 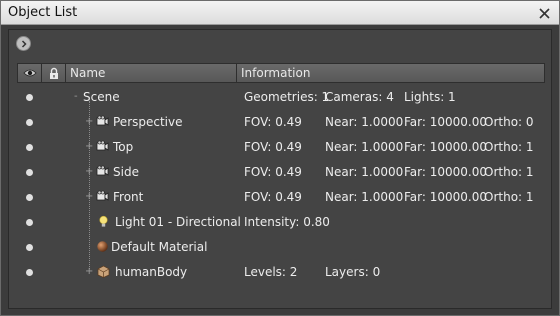 I want to click on expand-options-button, so click(x=23, y=43).